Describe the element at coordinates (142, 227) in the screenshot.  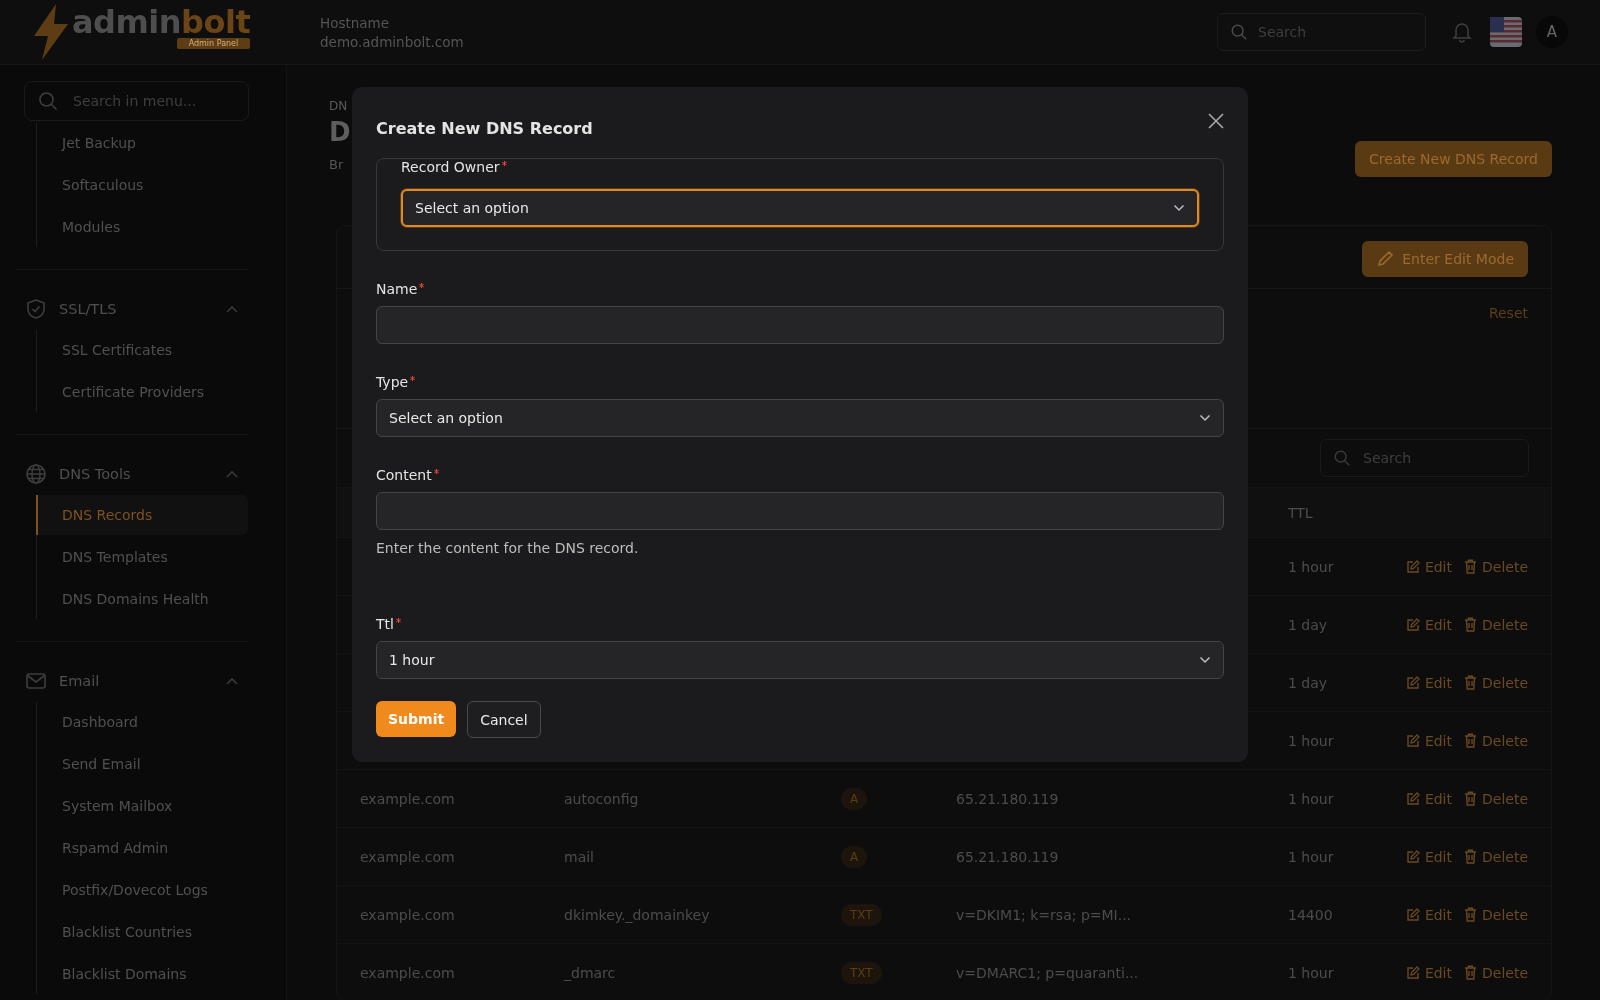
I see `menu-item: Modules` at that location.